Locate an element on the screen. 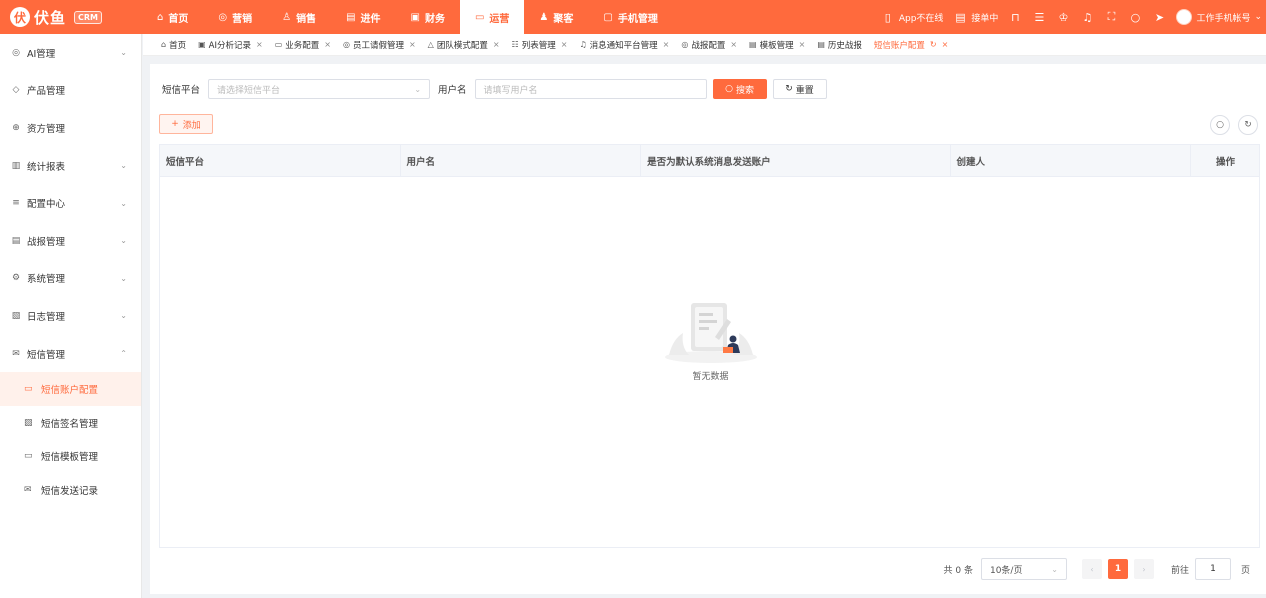 Image resolution: width=1266 pixels, height=598 pixels. tab-1: ▣ AI分析记录 × is located at coordinates (230, 45).